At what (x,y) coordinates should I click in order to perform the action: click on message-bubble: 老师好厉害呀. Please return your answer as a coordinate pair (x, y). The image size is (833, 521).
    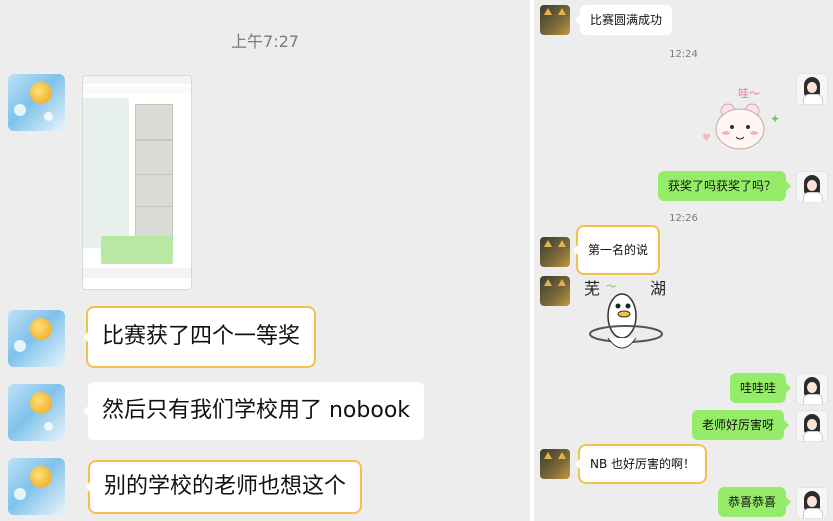
    Looking at the image, I should click on (741, 425).